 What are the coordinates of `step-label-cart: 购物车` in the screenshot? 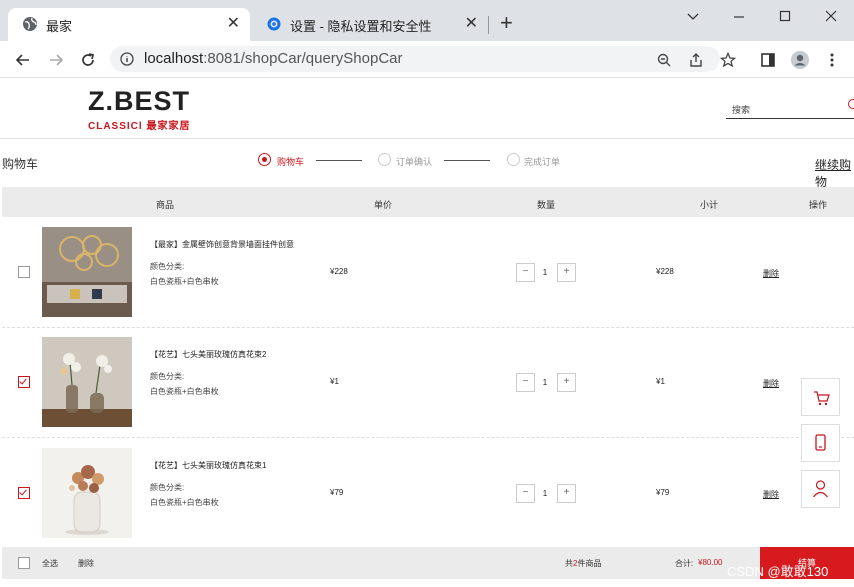 It's located at (291, 162).